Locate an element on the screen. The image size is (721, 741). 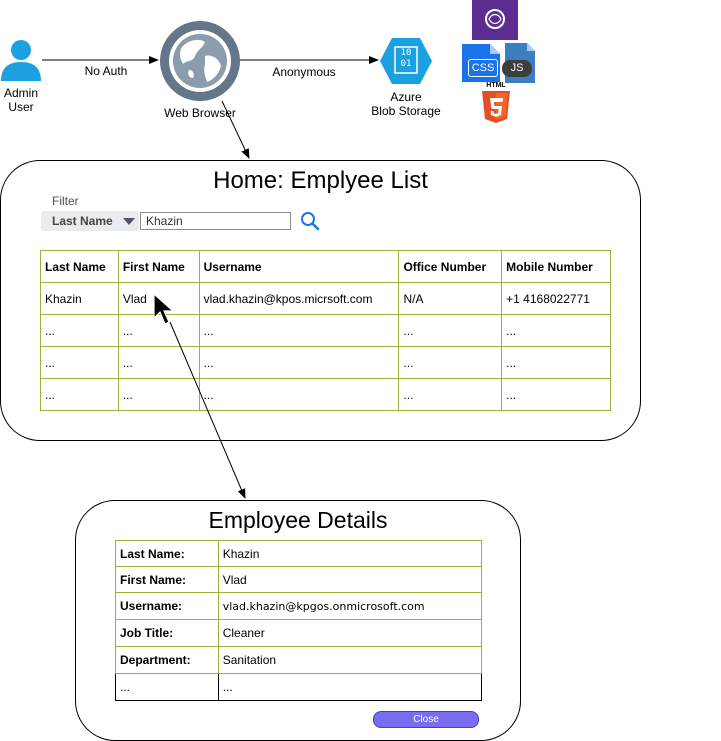
row-to-details-arrow is located at coordinates (207, 410).